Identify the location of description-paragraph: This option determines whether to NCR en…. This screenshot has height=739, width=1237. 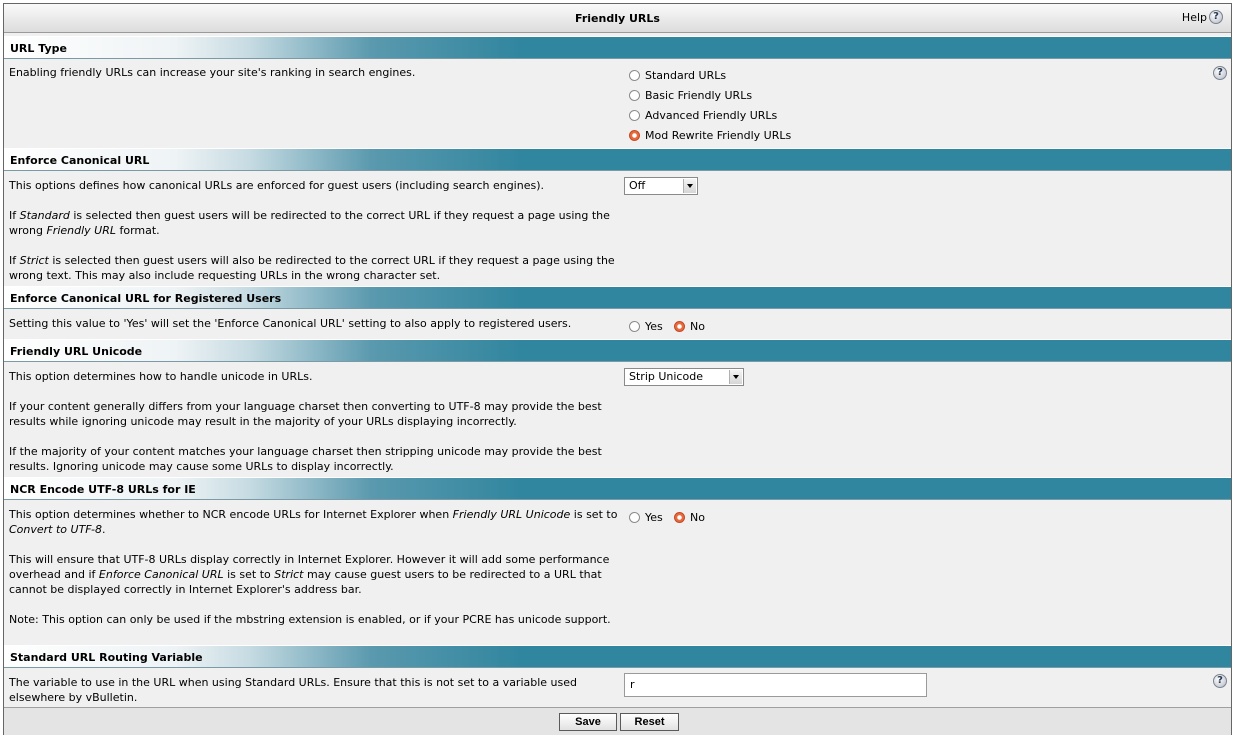
(313, 522).